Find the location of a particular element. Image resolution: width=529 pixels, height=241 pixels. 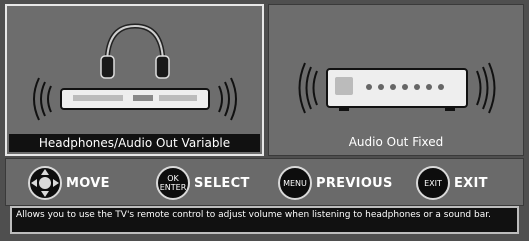

exit-label: EXIT is located at coordinates (471, 183).